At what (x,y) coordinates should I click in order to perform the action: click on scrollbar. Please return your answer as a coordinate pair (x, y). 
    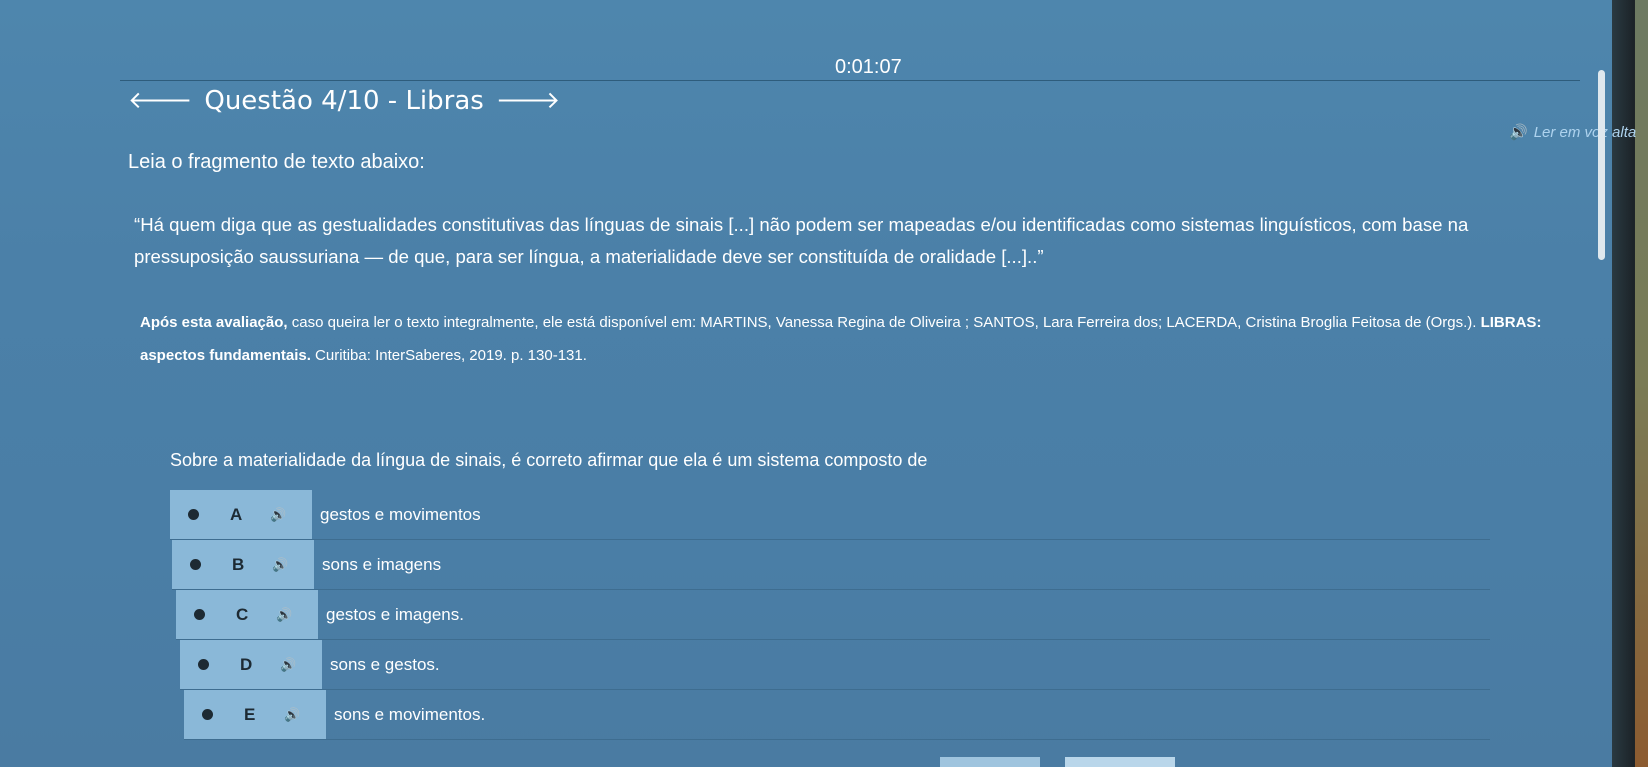
    Looking at the image, I should click on (1601, 165).